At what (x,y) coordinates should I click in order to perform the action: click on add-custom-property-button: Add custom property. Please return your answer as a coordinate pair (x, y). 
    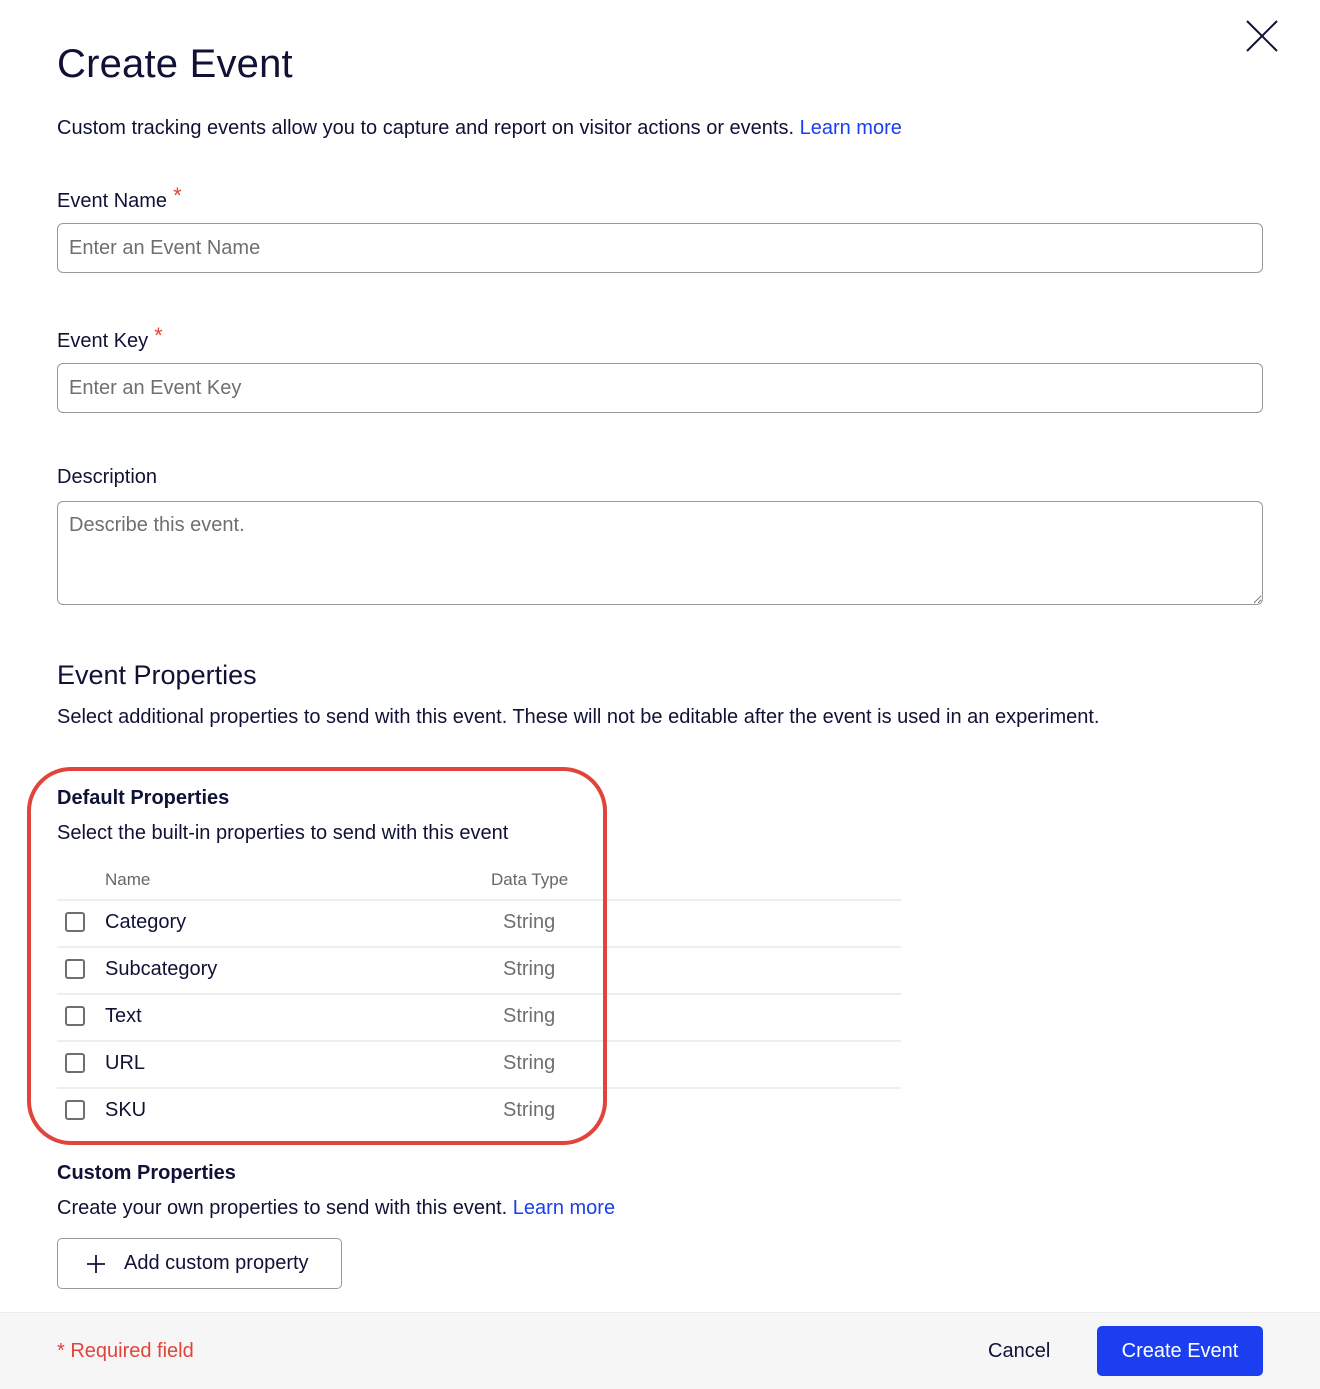
    Looking at the image, I should click on (199, 1263).